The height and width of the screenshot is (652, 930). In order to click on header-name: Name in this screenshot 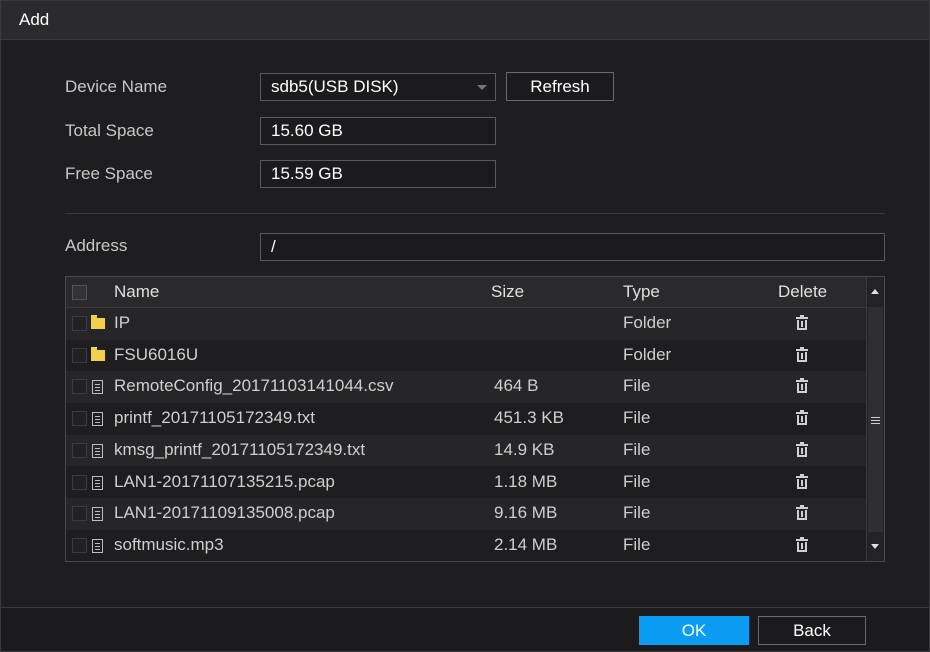, I will do `click(136, 292)`.